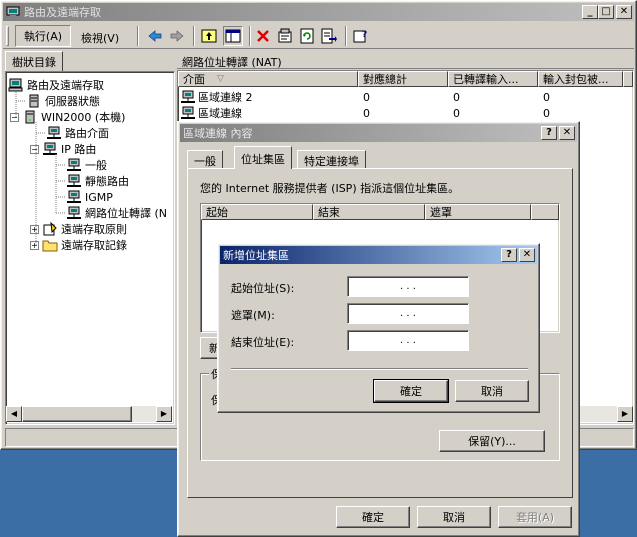  I want to click on properties-icon, so click(285, 37).